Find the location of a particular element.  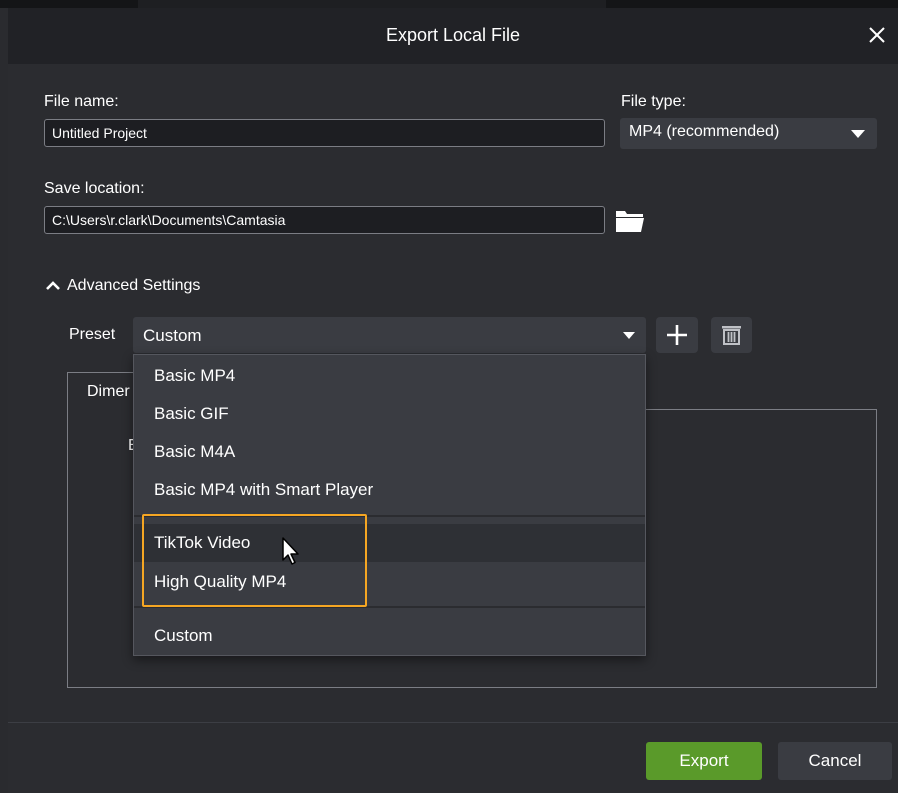

folder-icon is located at coordinates (630, 220).